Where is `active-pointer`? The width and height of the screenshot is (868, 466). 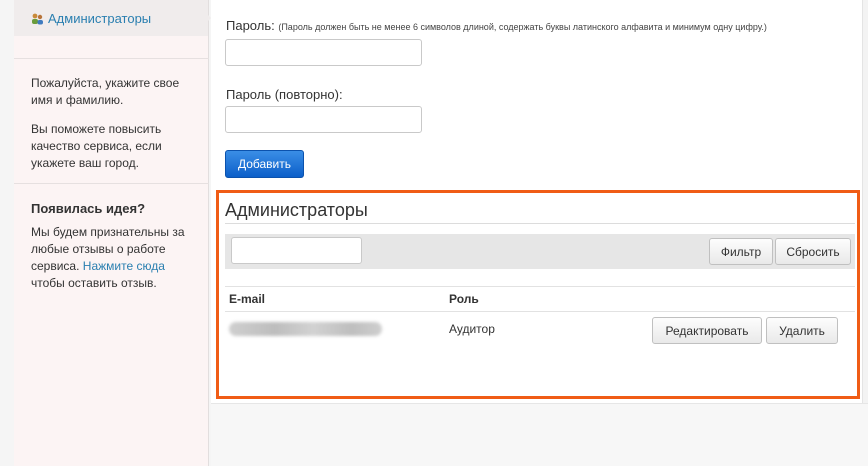 active-pointer is located at coordinates (207, 18).